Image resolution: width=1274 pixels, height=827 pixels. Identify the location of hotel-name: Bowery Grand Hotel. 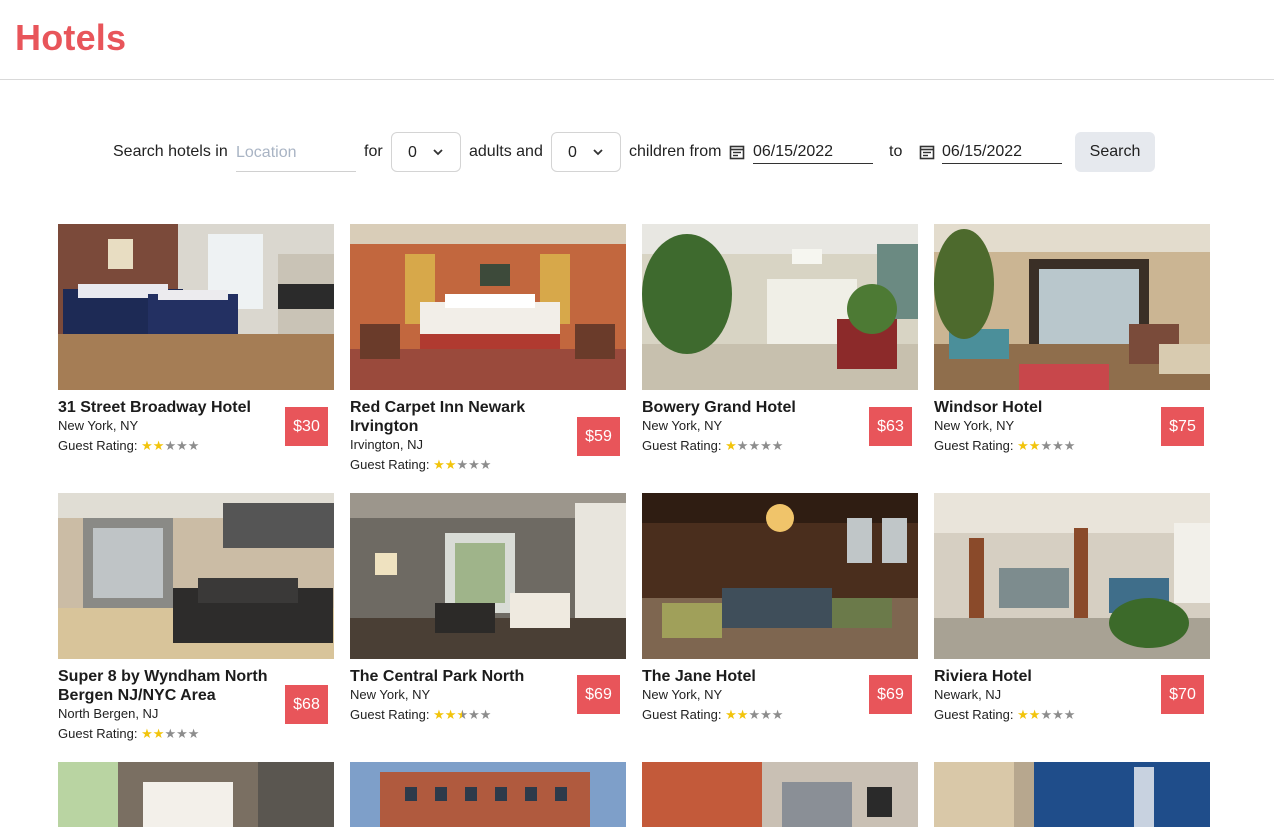
(749, 407).